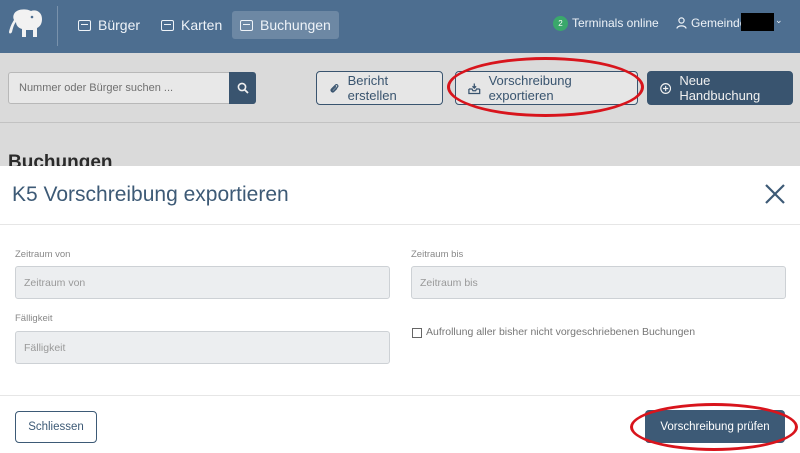  What do you see at coordinates (202, 347) in the screenshot?
I see `due-date-input: Fälligkeit` at bounding box center [202, 347].